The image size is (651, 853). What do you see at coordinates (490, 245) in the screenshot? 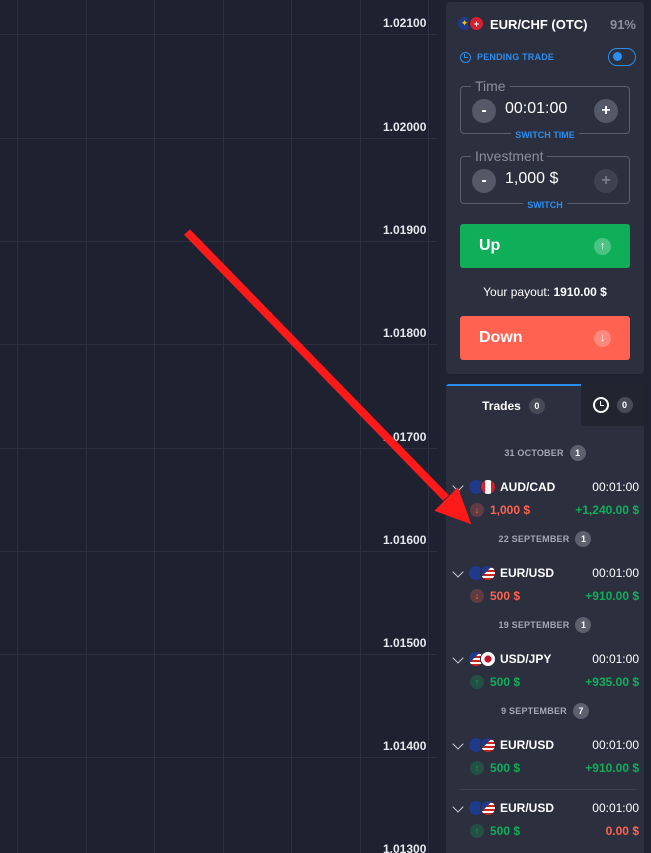
I see `up-button-label: Up` at bounding box center [490, 245].